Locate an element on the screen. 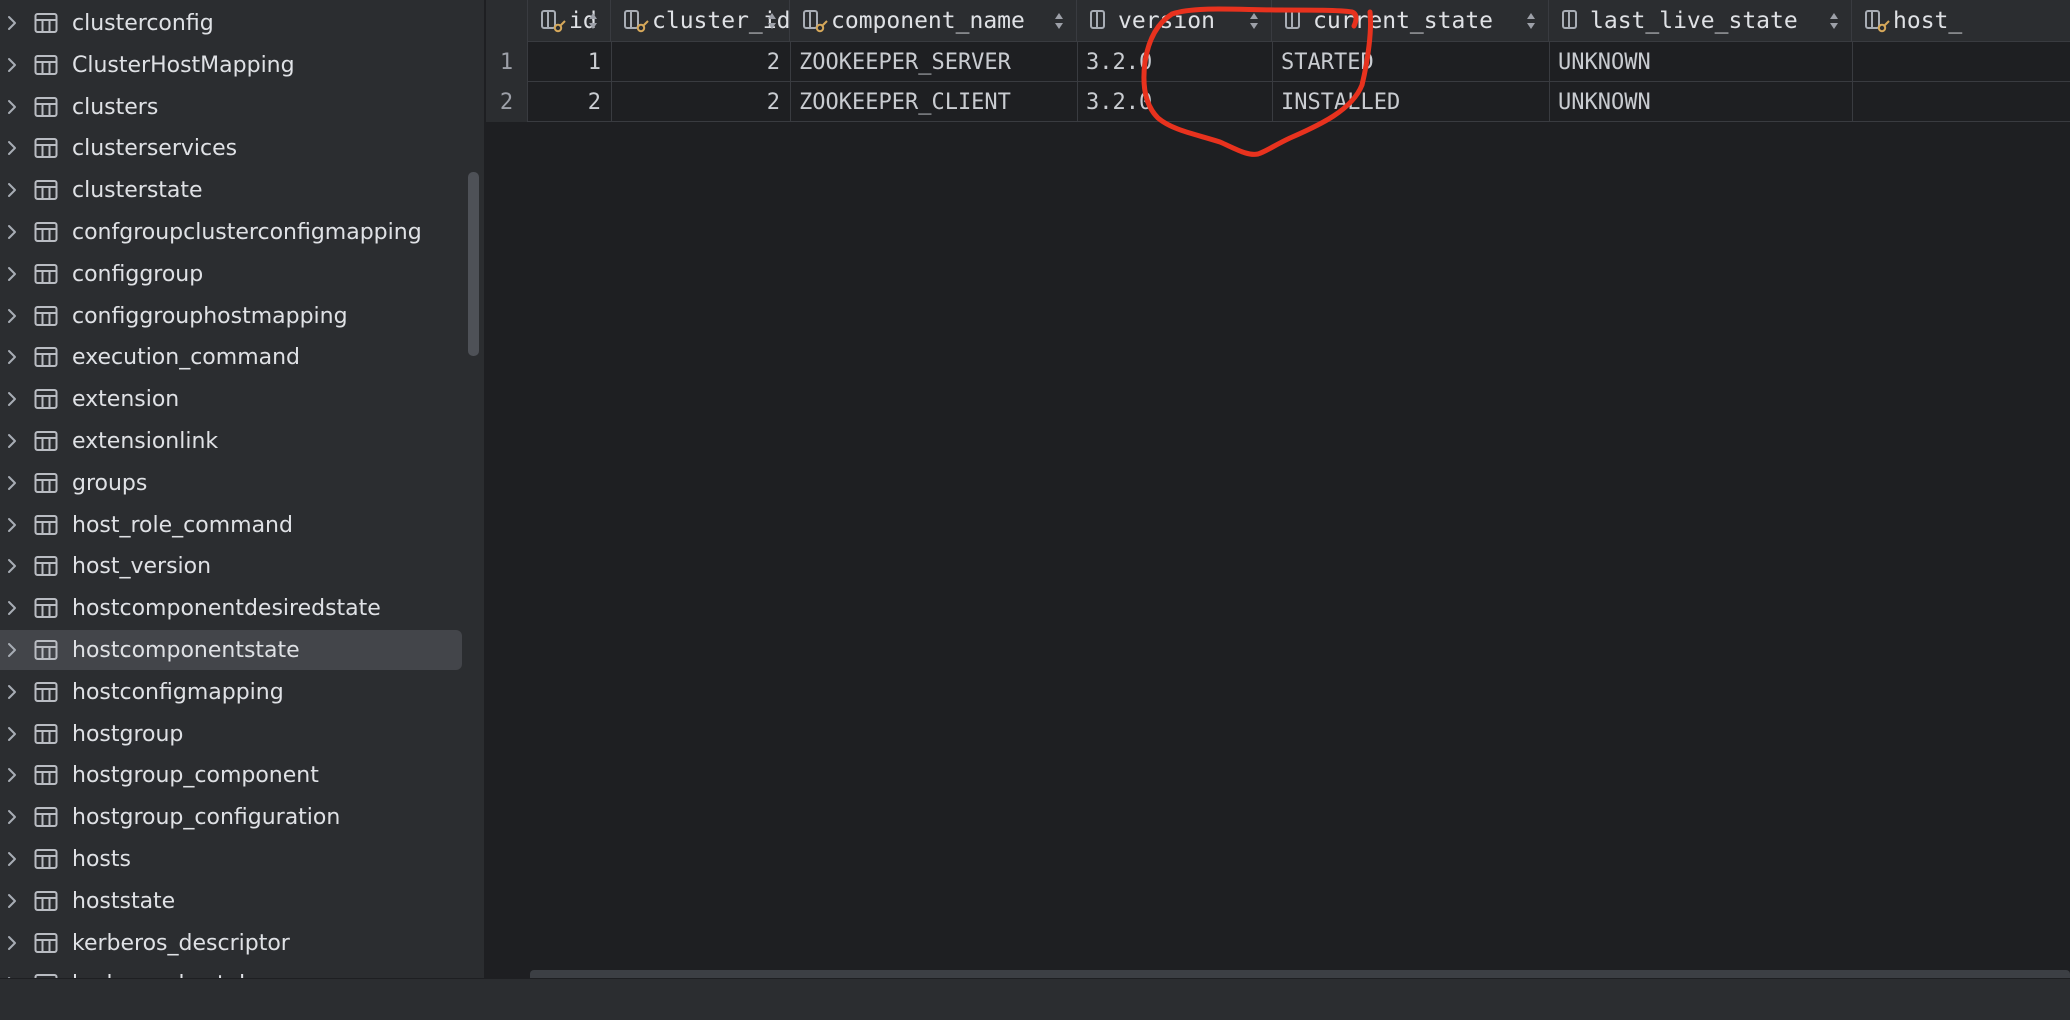  sidebar-item: kerberos_keytab is located at coordinates (231, 971).